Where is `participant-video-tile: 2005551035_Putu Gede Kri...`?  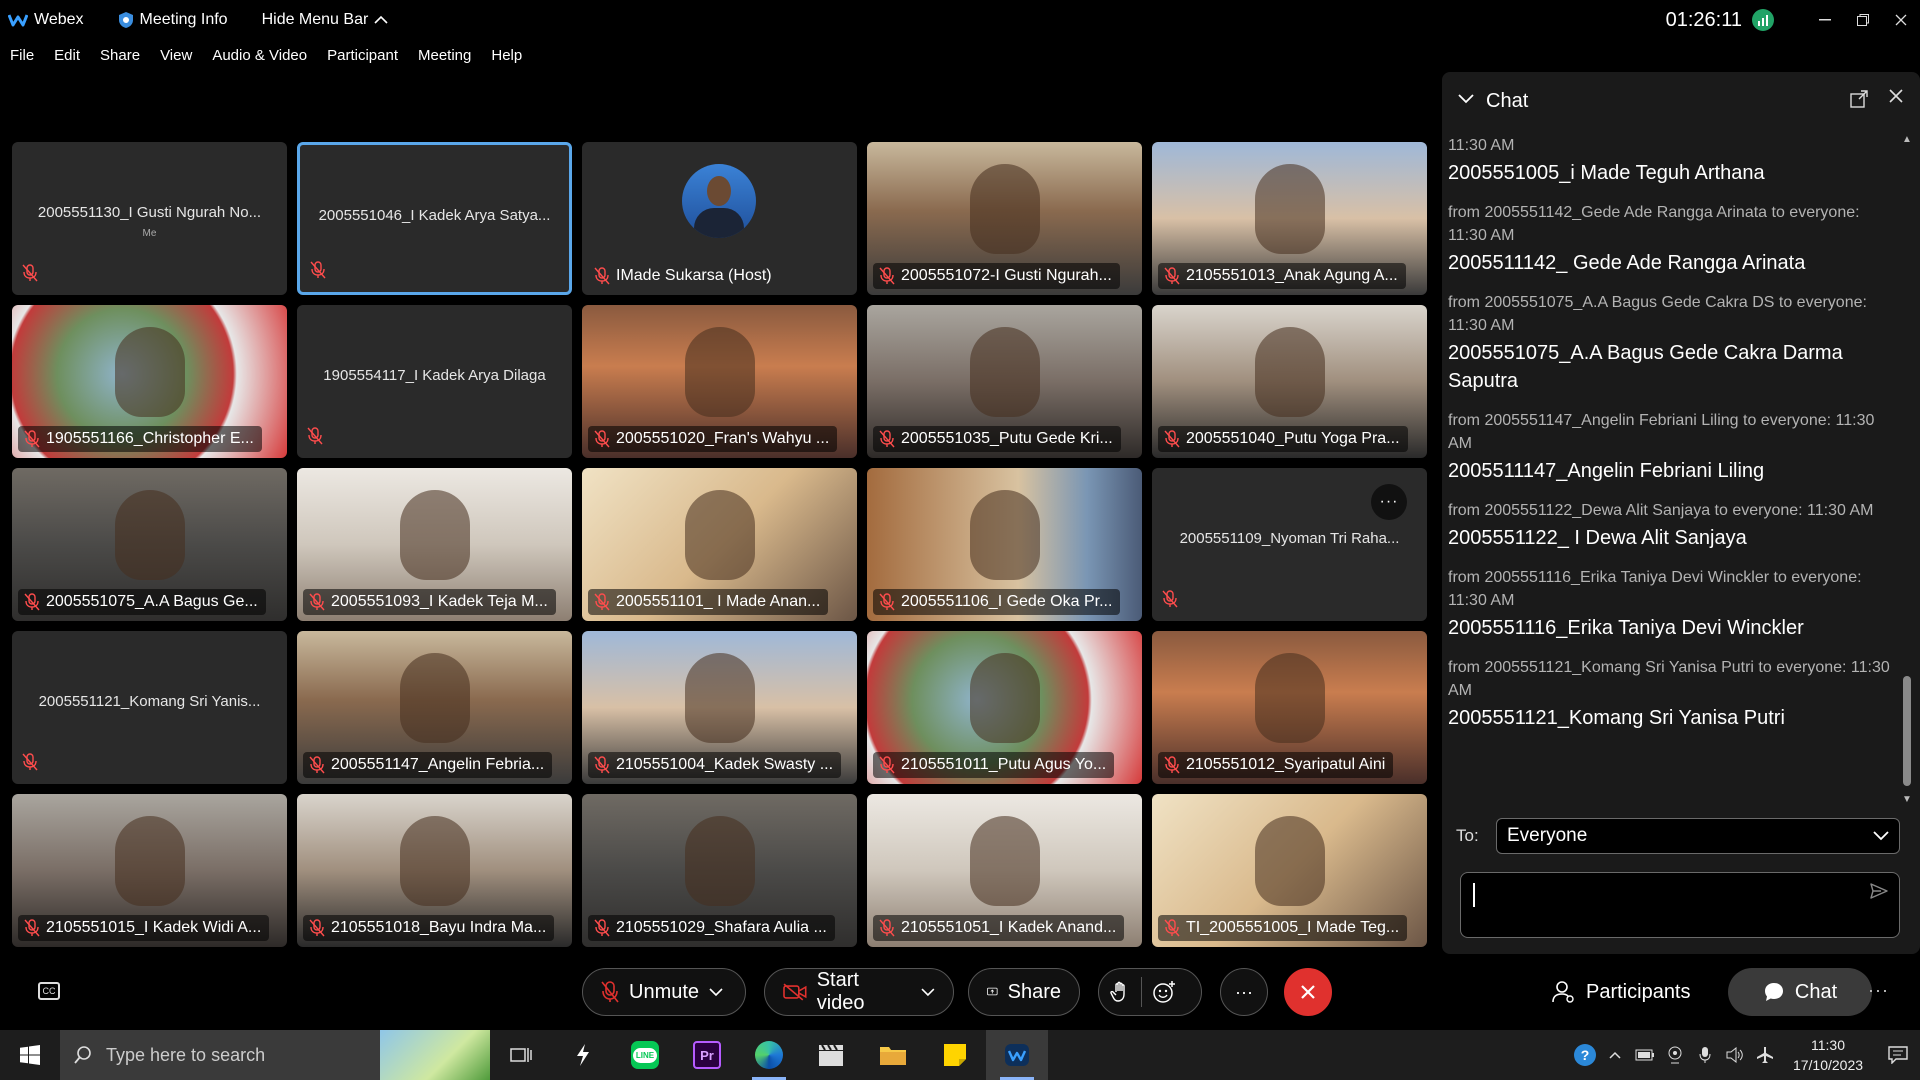 participant-video-tile: 2005551035_Putu Gede Kri... is located at coordinates (1004, 381).